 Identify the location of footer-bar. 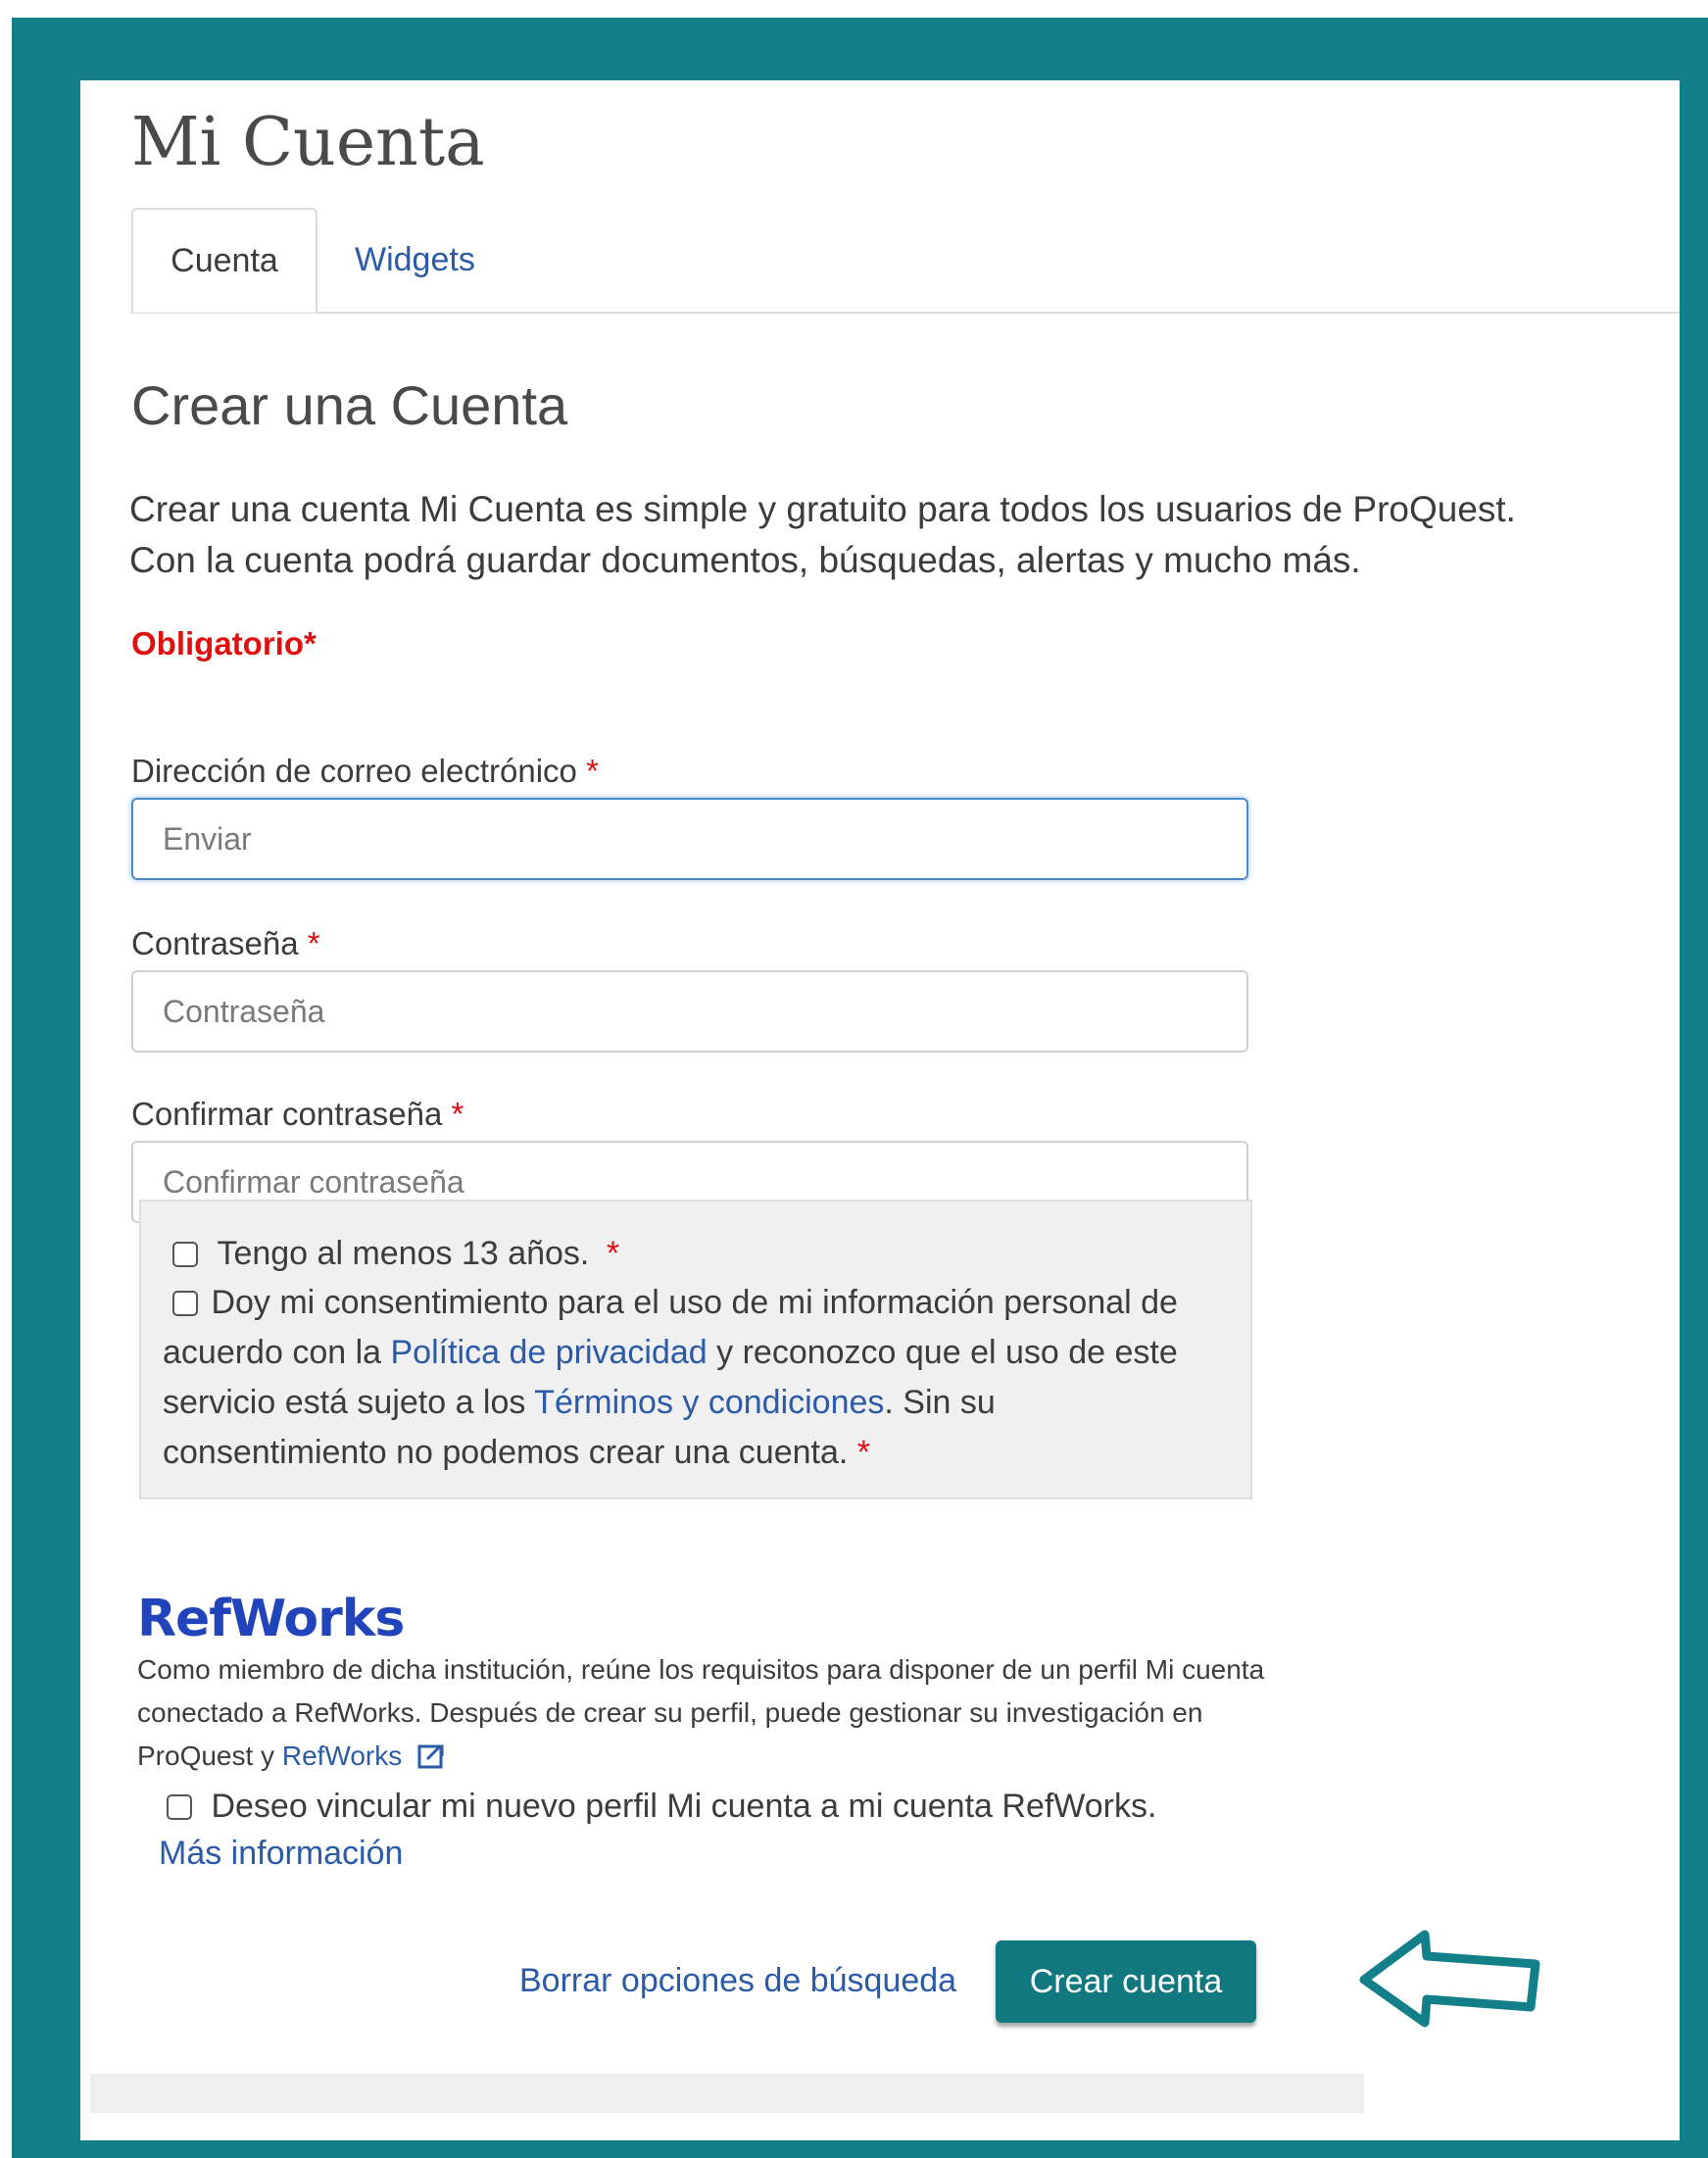
(727, 2093).